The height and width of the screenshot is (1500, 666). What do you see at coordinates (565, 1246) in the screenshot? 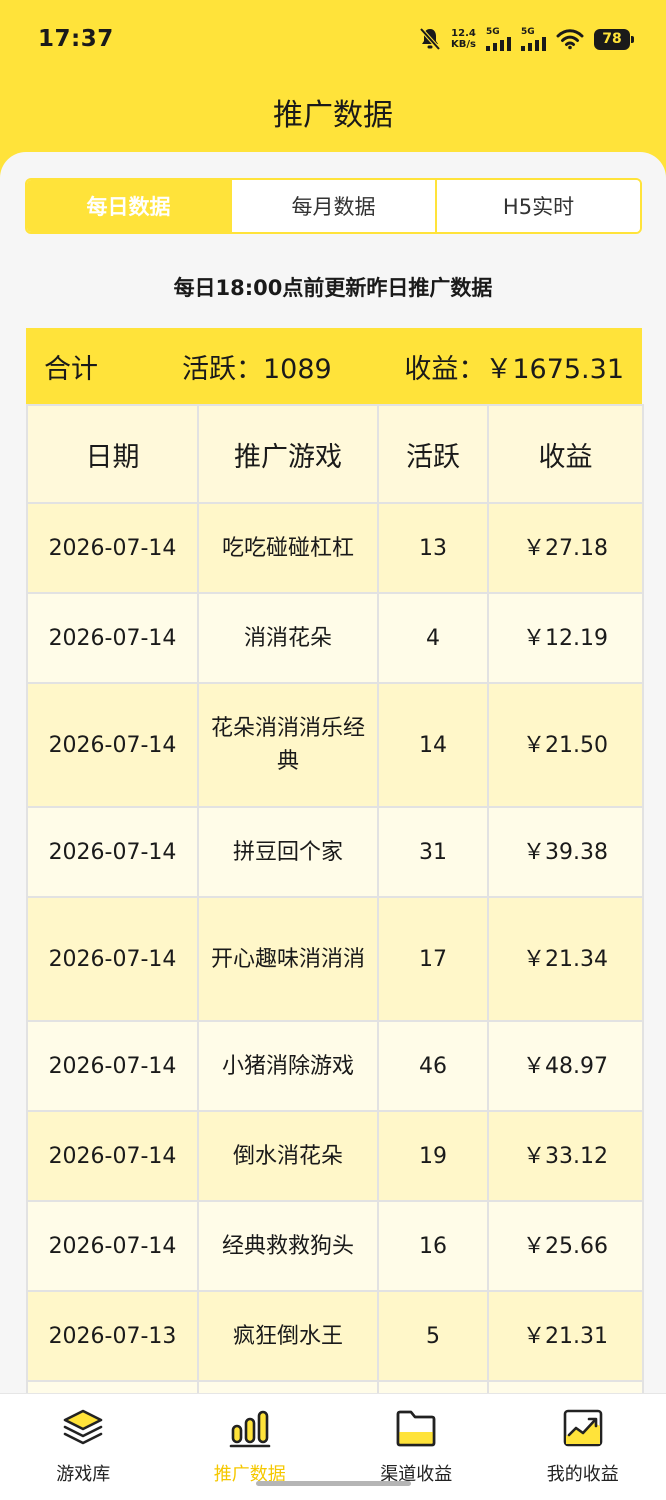
I see `cell-income: ￥25.66` at bounding box center [565, 1246].